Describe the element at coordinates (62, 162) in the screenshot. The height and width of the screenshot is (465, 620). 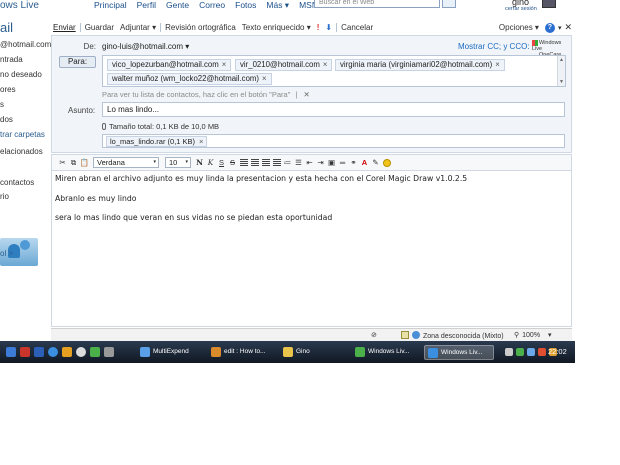
I see `cut-icon: ✂` at that location.